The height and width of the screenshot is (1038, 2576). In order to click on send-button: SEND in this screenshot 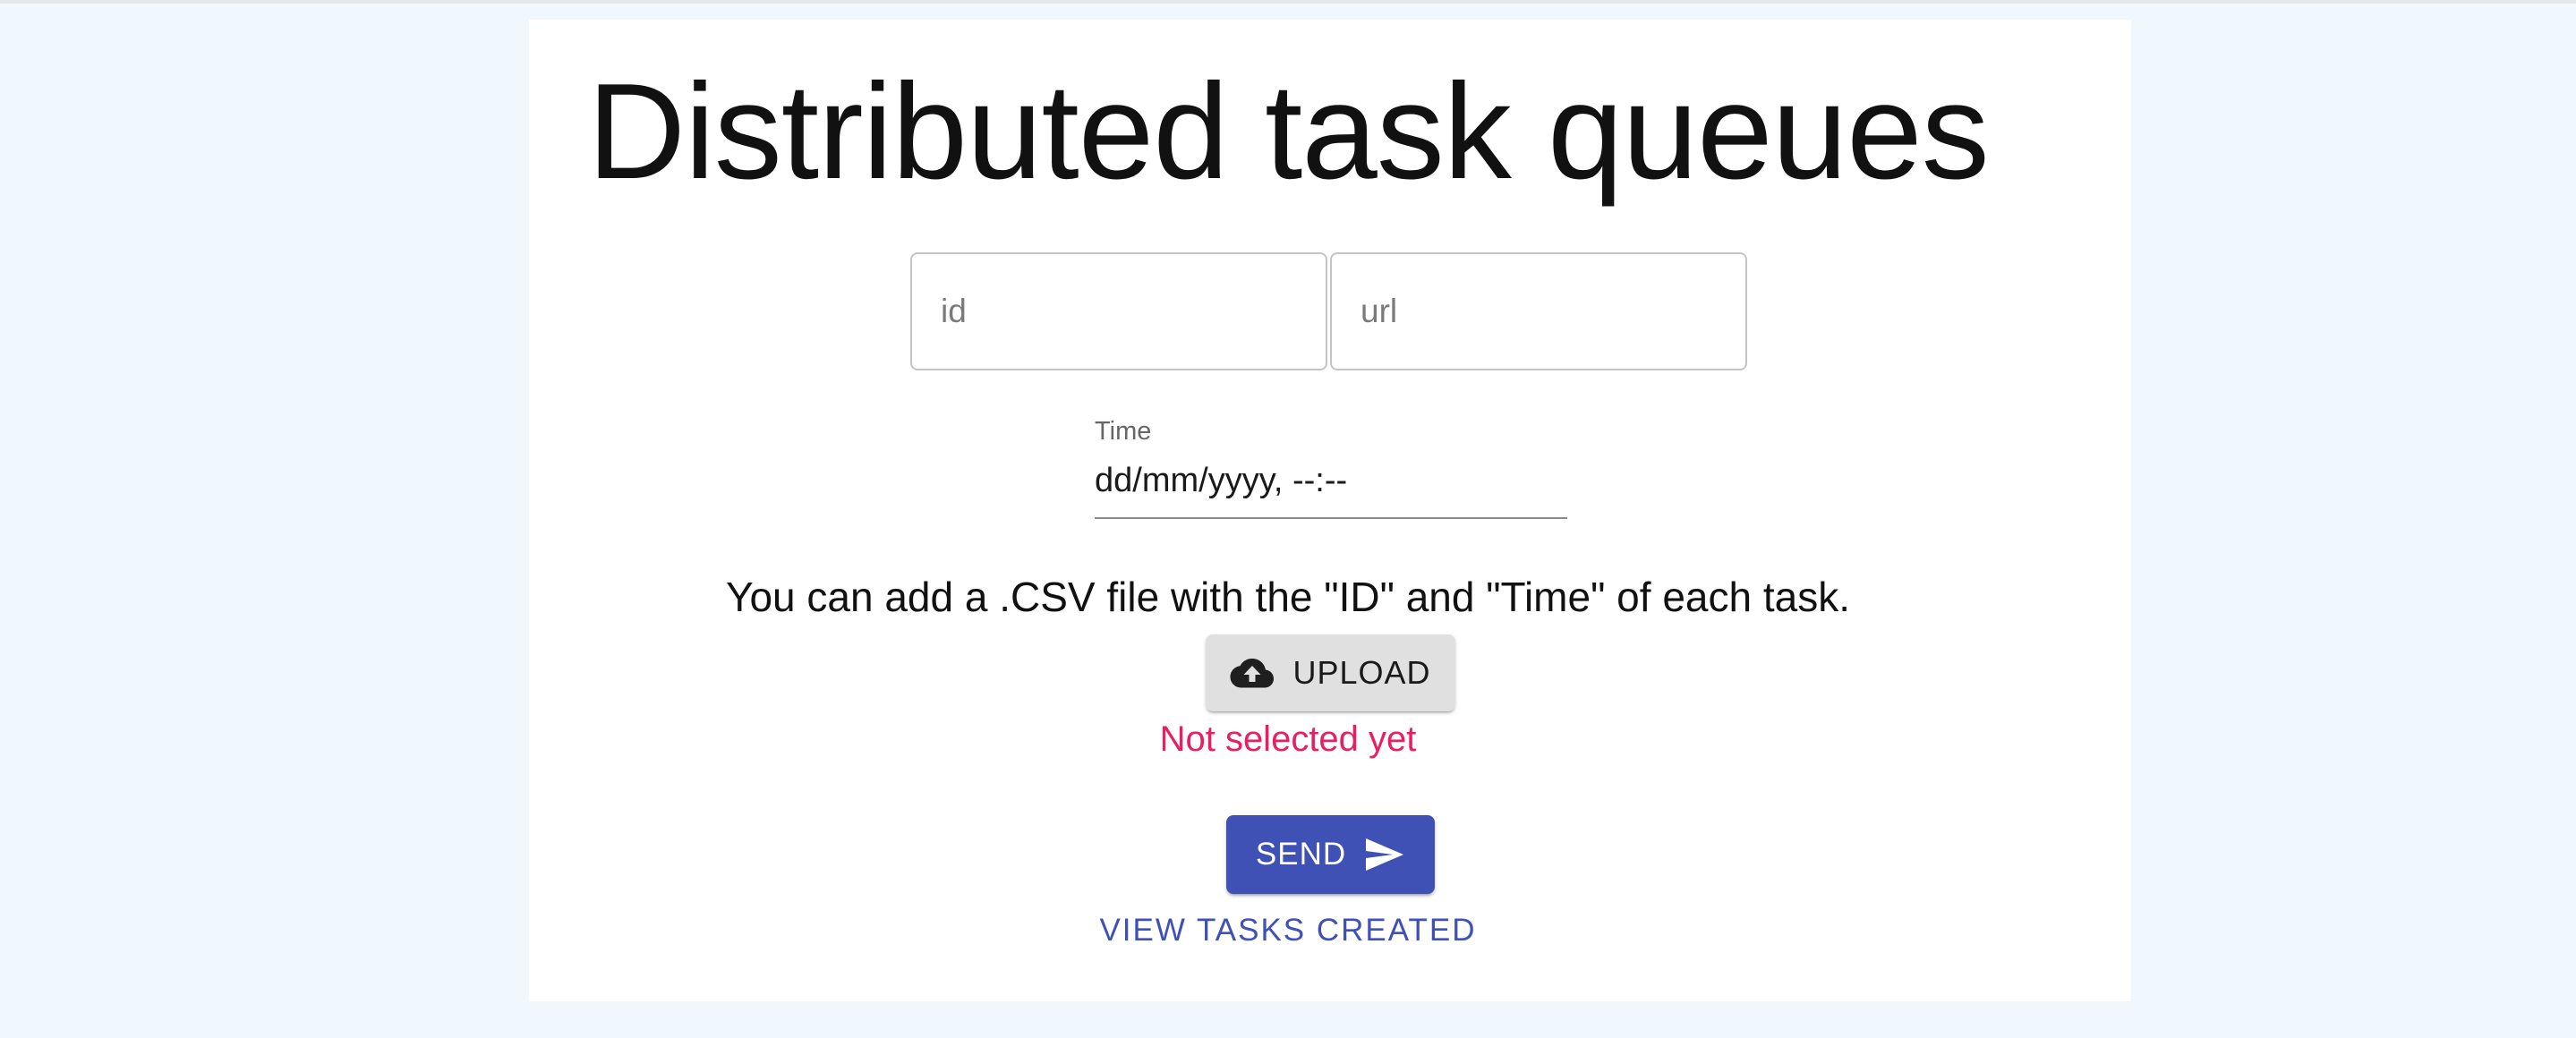, I will do `click(1330, 854)`.